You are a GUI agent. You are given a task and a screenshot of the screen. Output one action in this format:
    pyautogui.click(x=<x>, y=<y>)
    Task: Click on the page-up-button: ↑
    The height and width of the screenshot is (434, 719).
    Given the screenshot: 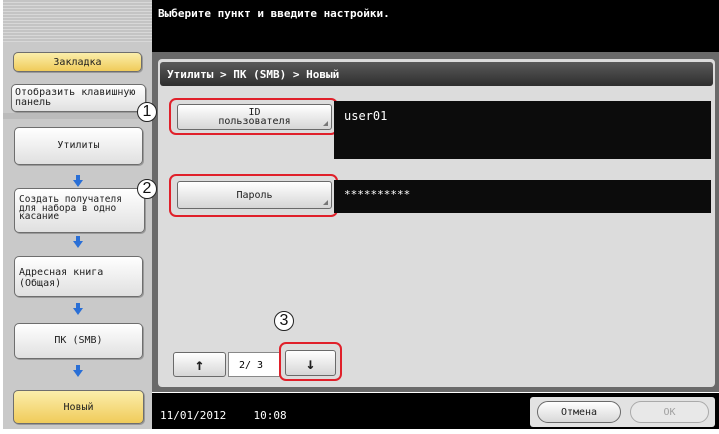 What is the action you would take?
    pyautogui.click(x=199, y=364)
    